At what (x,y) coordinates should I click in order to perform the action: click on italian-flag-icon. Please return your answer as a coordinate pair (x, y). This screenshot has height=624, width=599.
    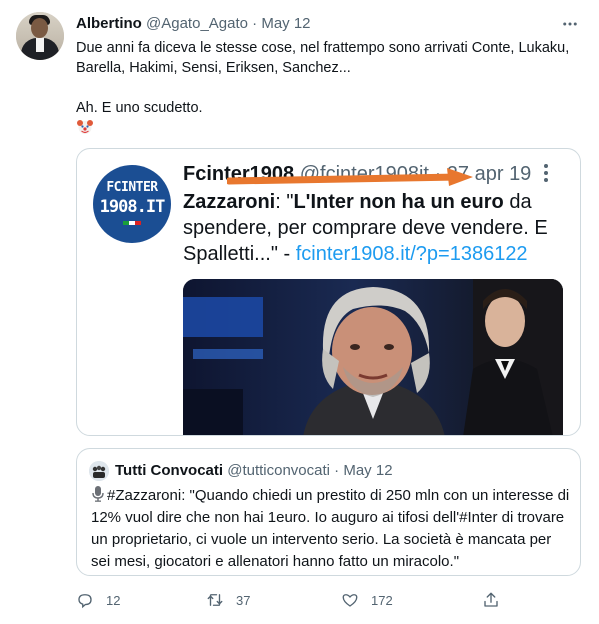
    Looking at the image, I should click on (132, 223).